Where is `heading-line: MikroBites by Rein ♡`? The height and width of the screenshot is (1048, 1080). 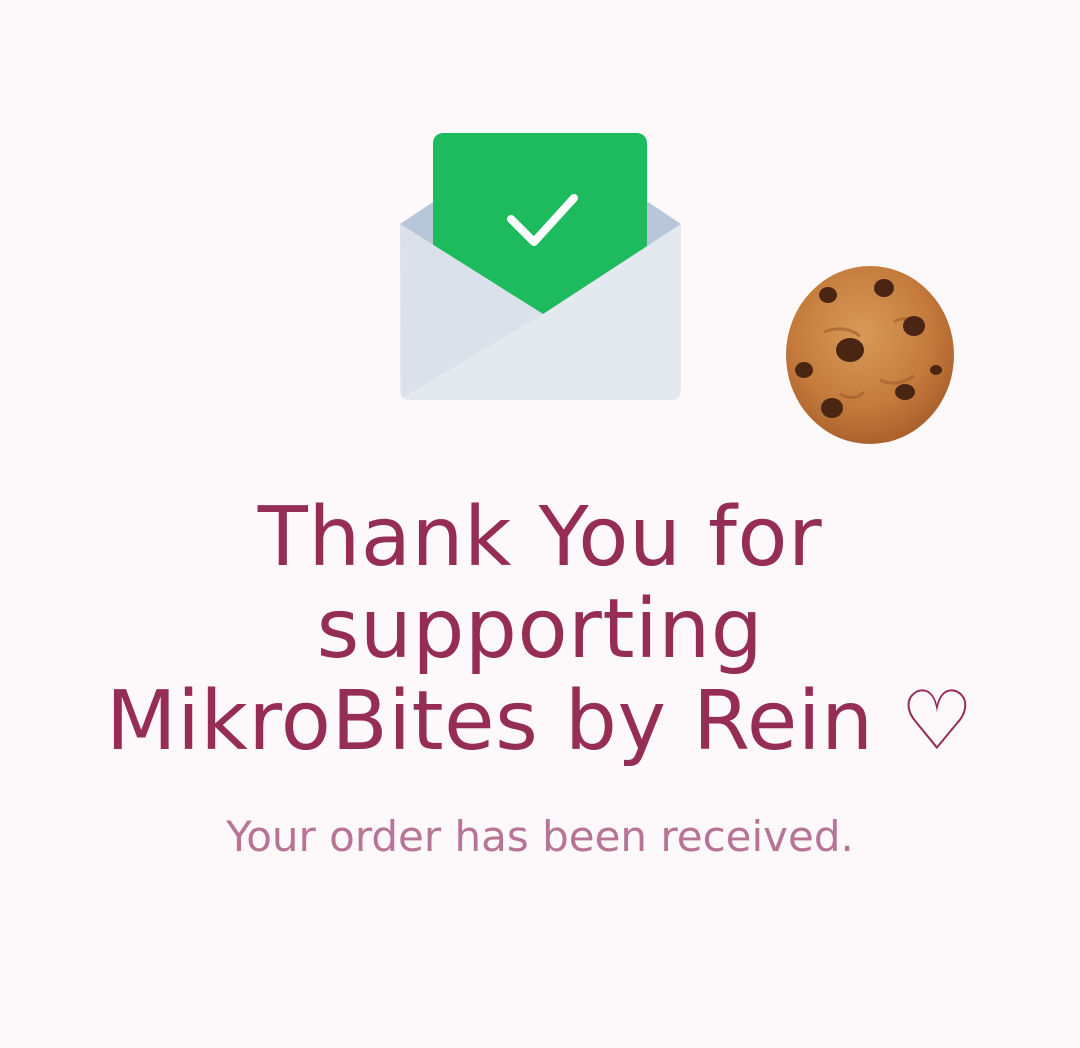 heading-line: MikroBites by Rein ♡ is located at coordinates (540, 721).